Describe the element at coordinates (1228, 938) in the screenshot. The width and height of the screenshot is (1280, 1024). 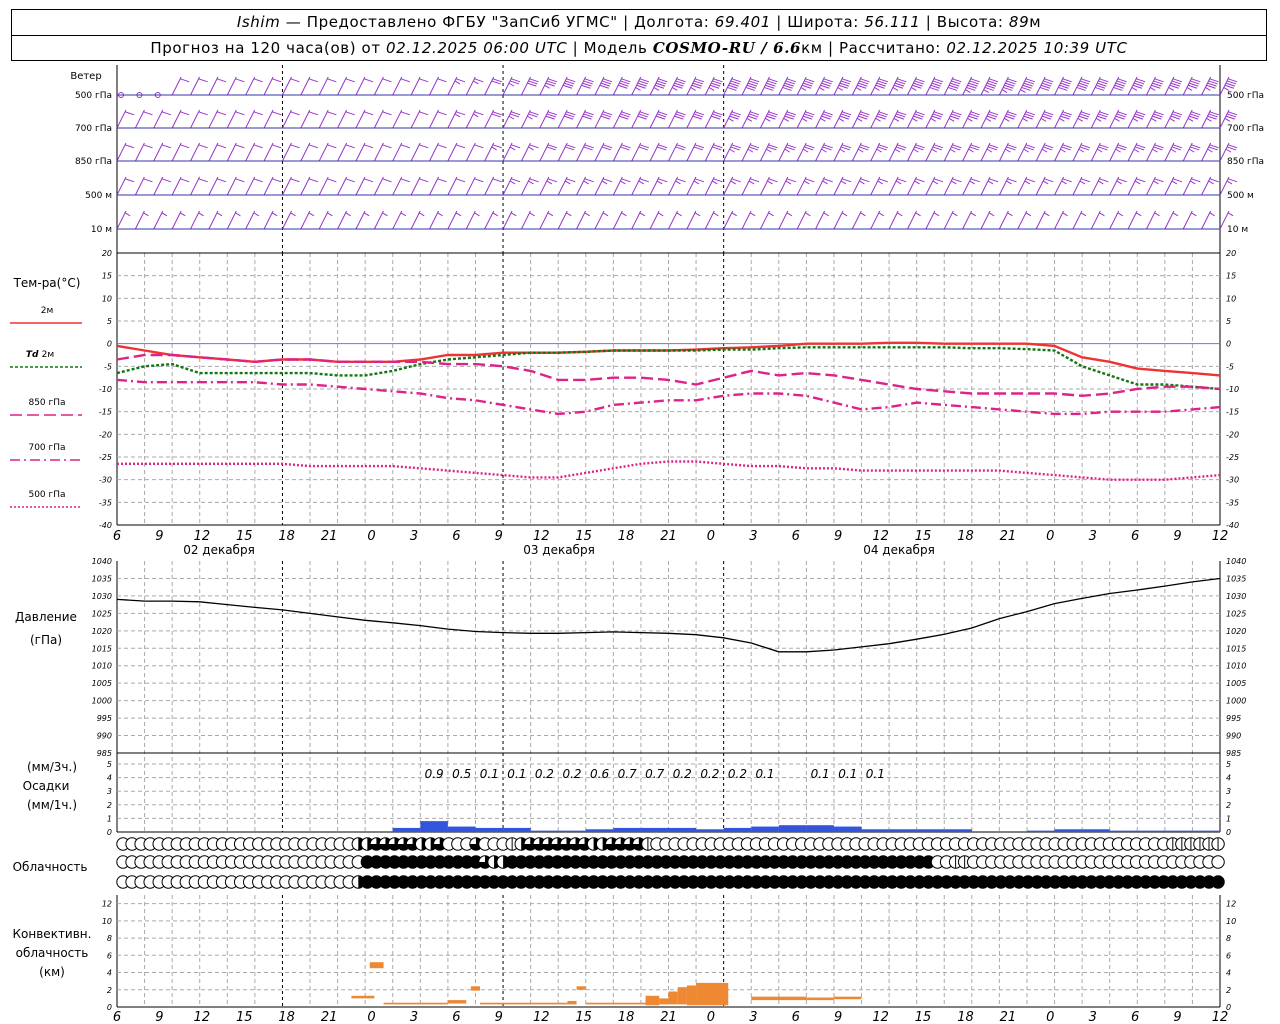
I see `conv-tick-right: 8` at that location.